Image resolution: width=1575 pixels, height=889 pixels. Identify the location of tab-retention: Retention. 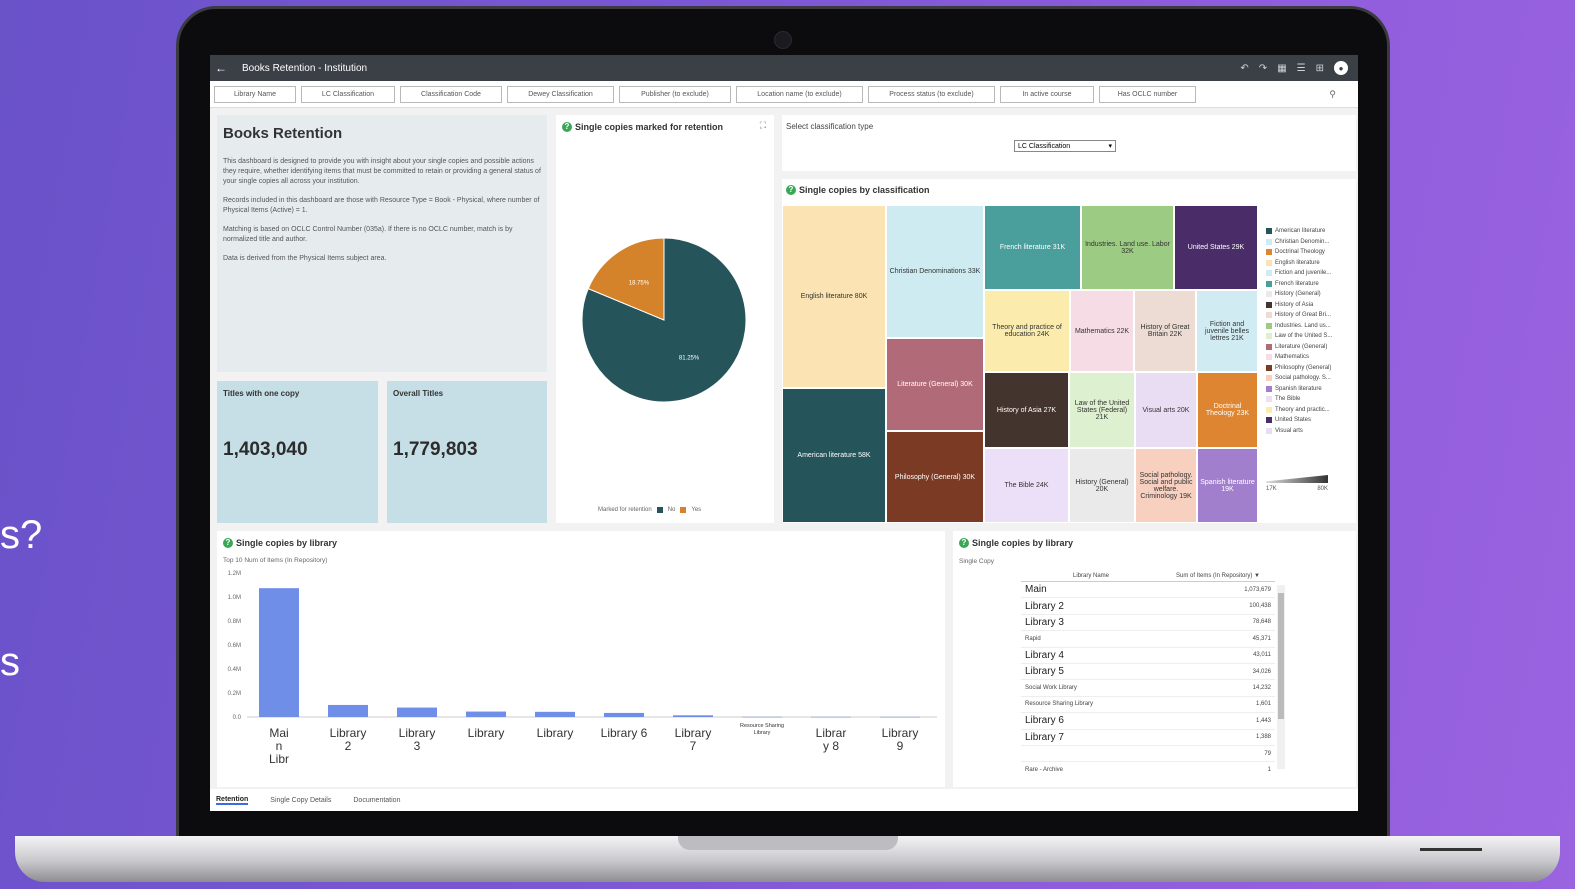
(232, 800).